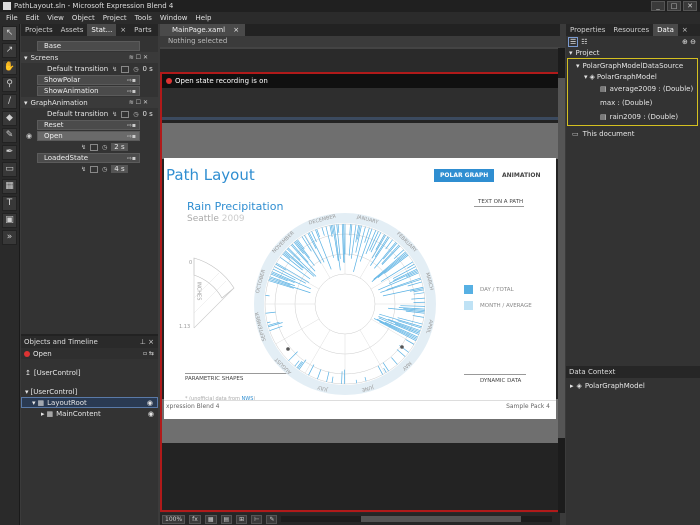 This screenshot has width=700, height=525. I want to click on state-loaded: LoadedState ⇨▪, so click(88, 158).